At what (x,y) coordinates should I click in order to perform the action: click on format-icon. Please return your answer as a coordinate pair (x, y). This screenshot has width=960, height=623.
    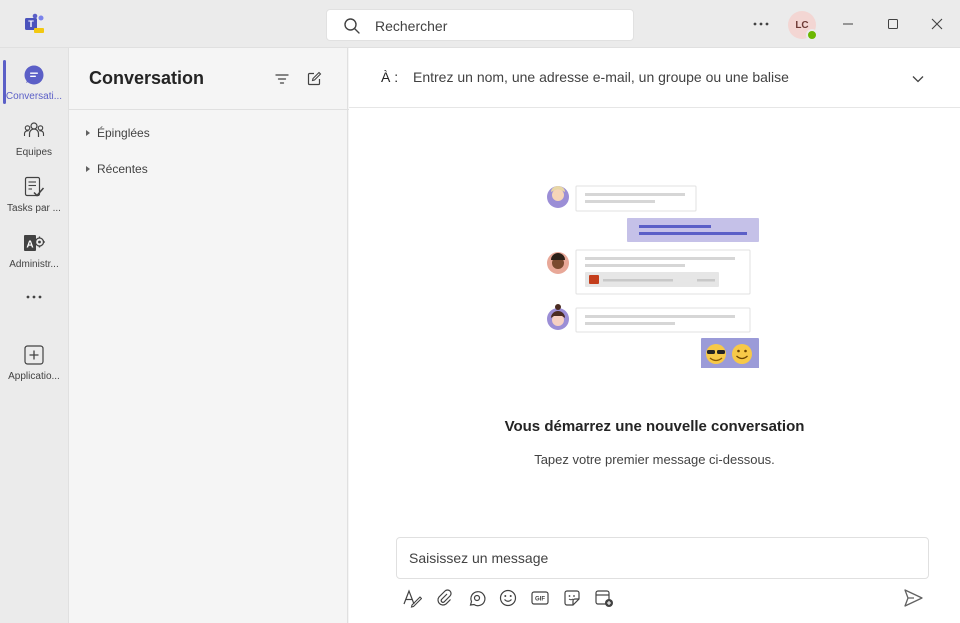
    Looking at the image, I should click on (412, 598).